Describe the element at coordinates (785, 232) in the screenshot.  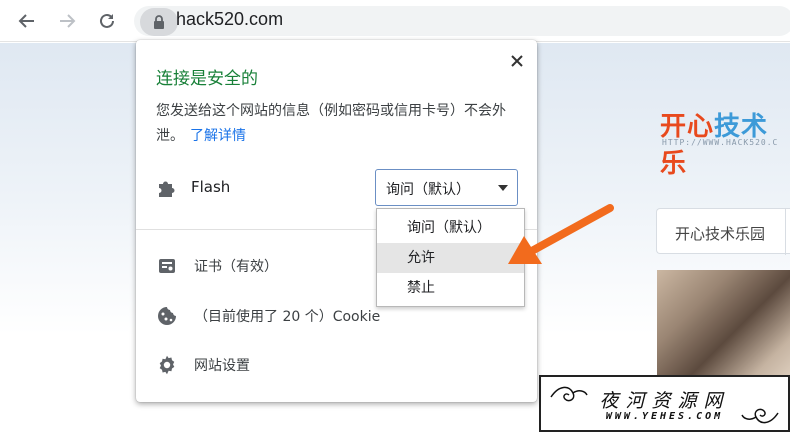
I see `nav-divider` at that location.